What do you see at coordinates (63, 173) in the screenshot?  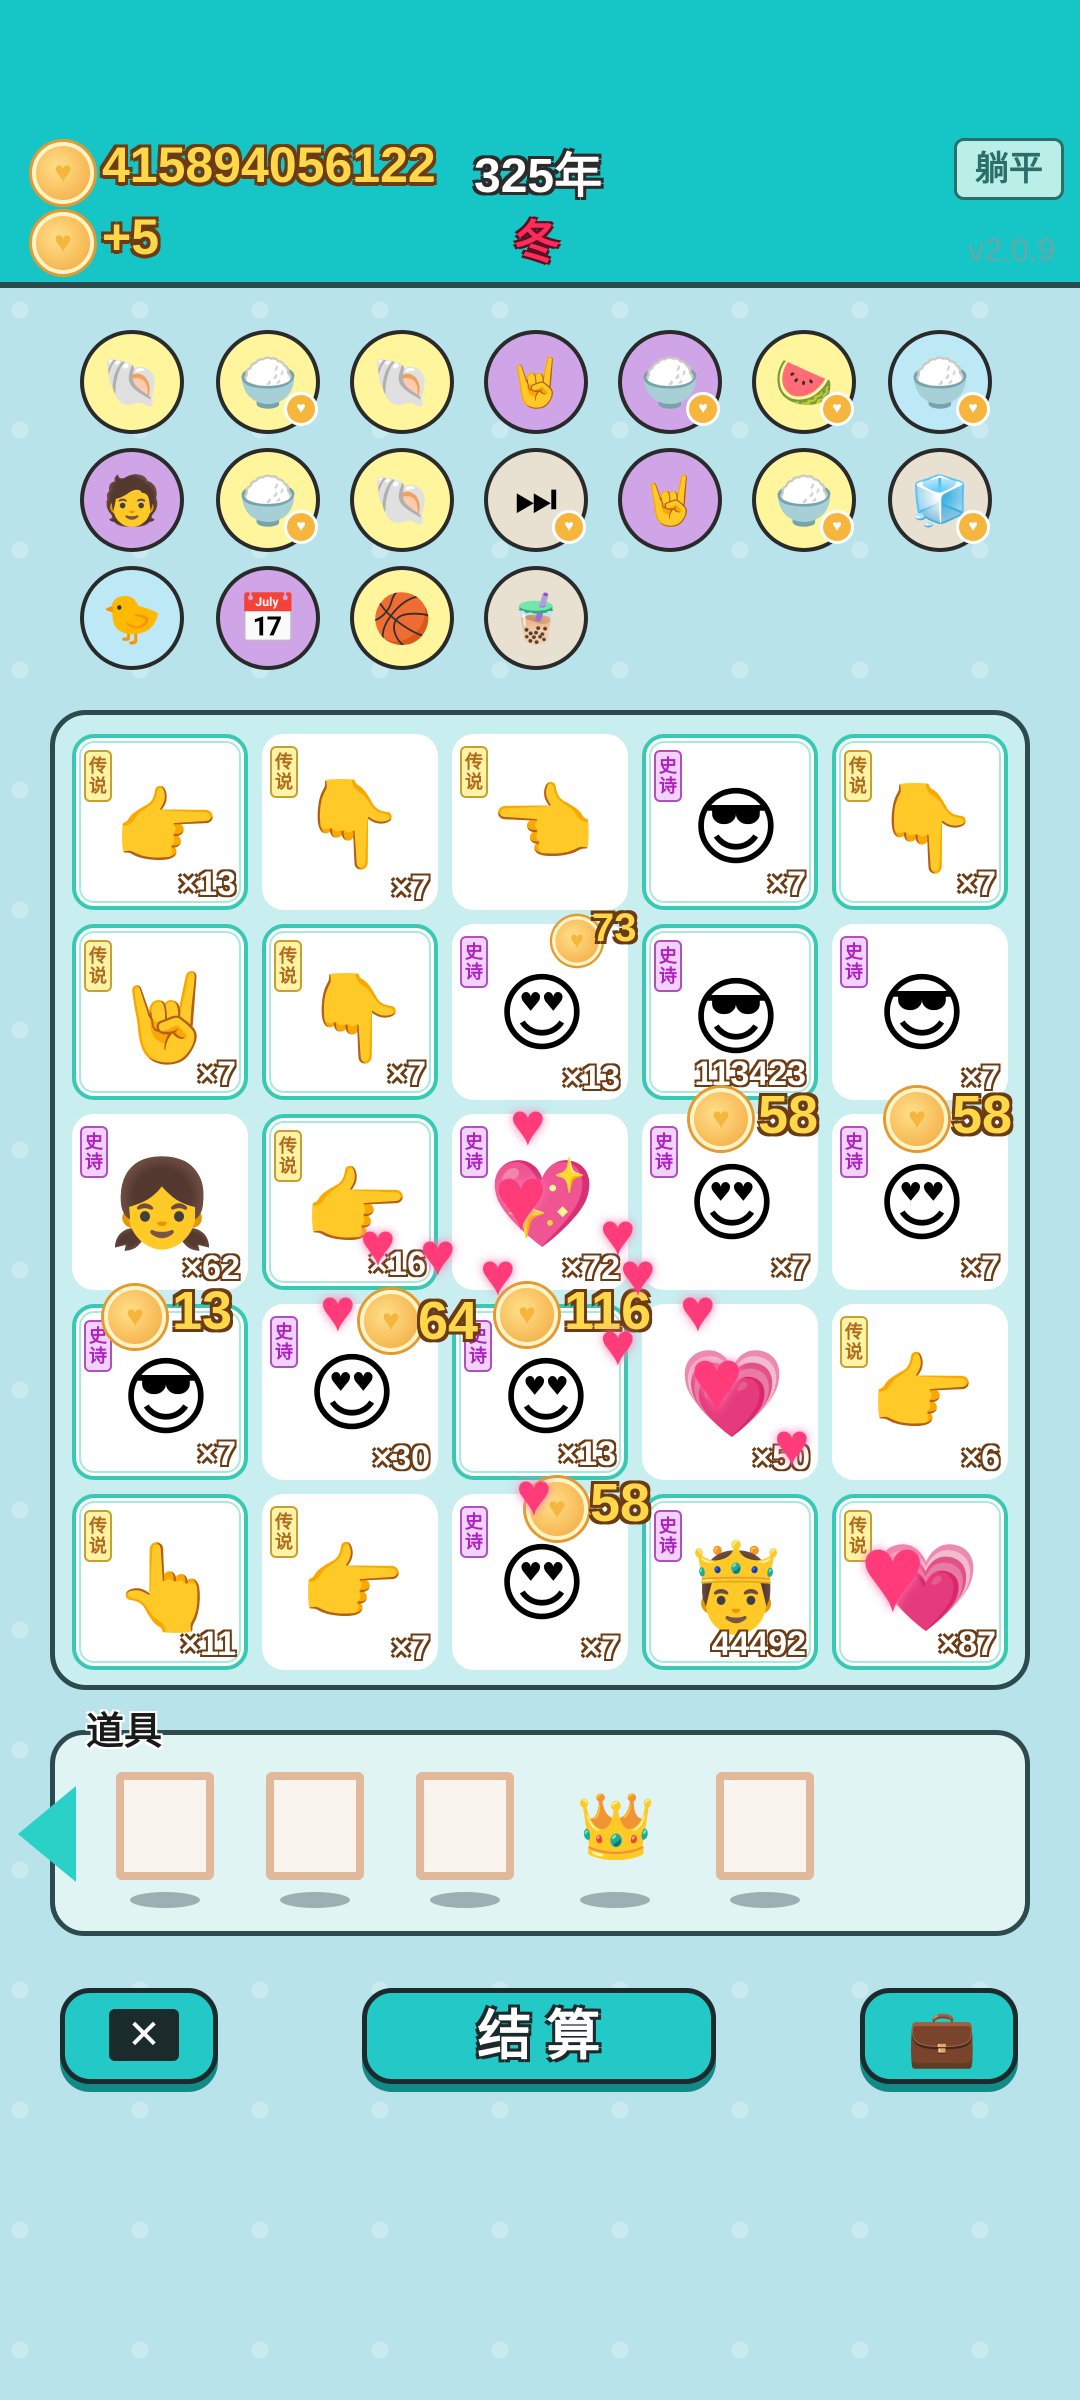 I see `coin-icon` at bounding box center [63, 173].